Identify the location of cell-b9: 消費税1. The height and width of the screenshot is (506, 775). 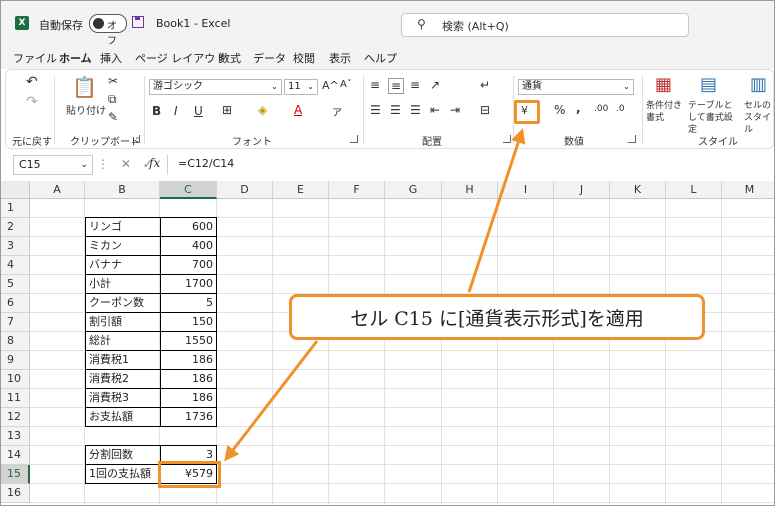
(123, 360).